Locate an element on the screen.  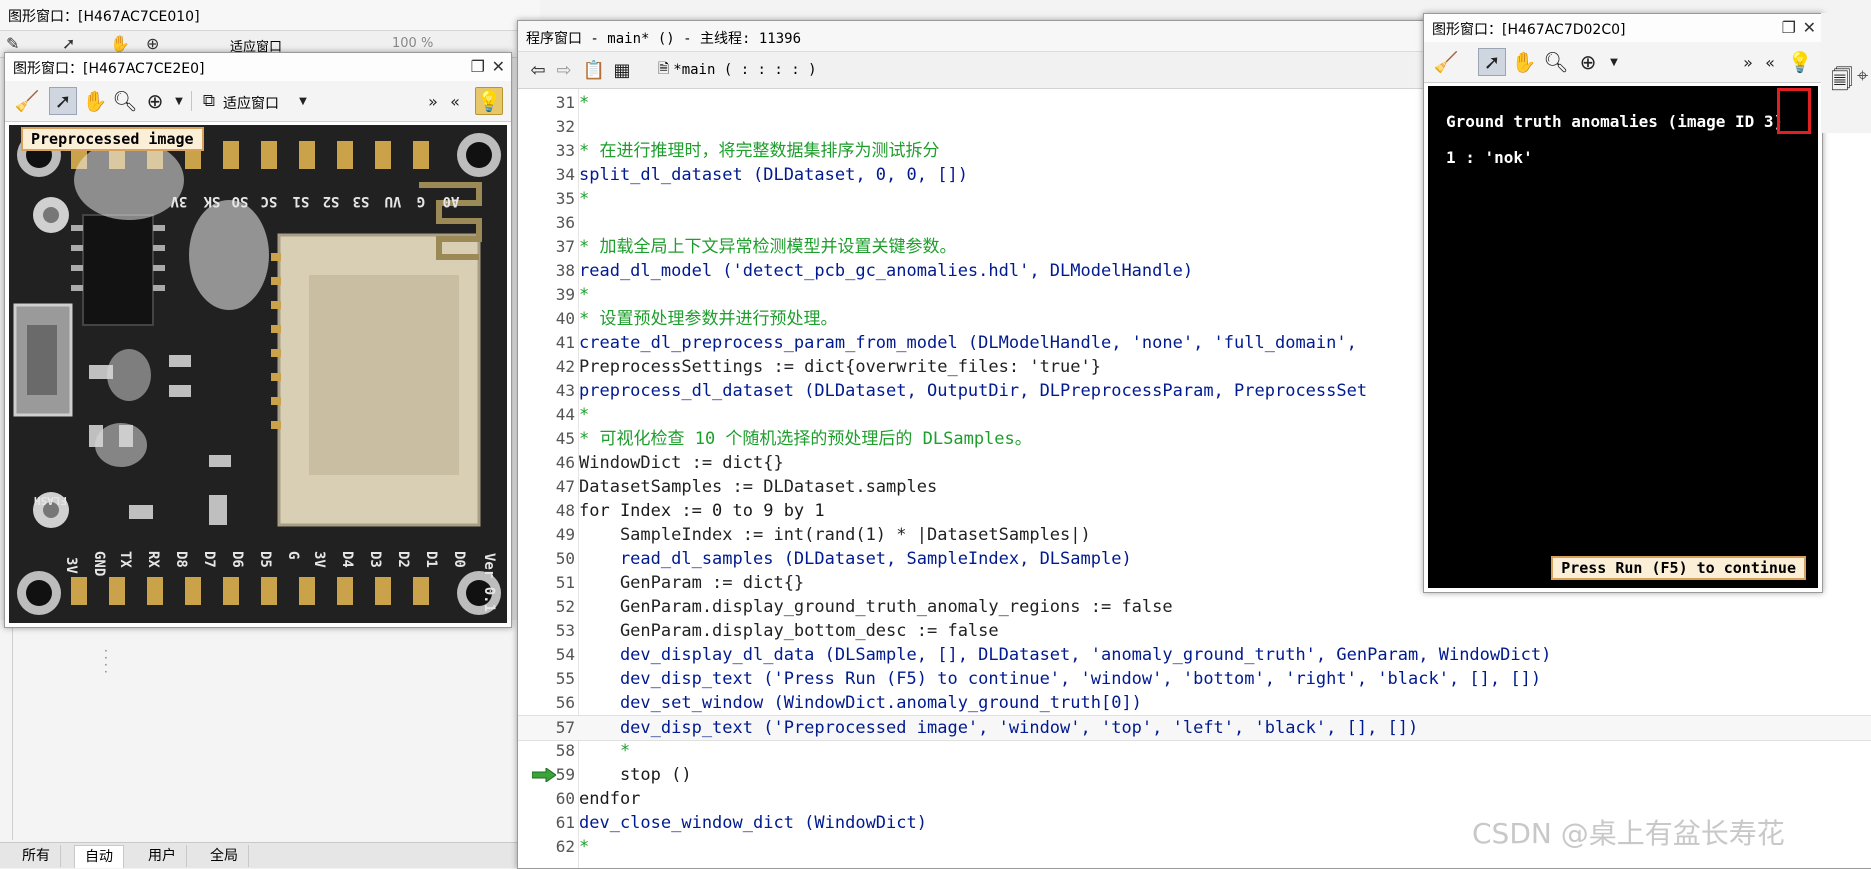
pin-label-top: SC is located at coordinates (269, 201).